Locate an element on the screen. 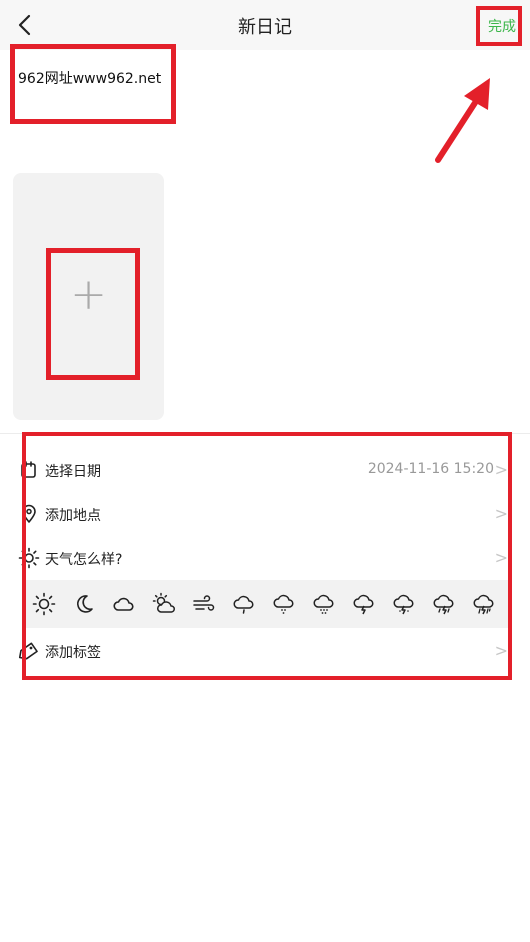 The height and width of the screenshot is (942, 530). cloudy-icon is located at coordinates (124, 604).